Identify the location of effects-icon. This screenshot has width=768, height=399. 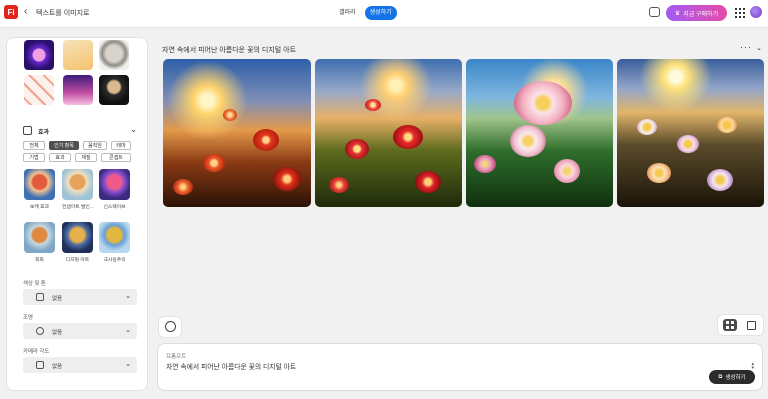
(27, 130).